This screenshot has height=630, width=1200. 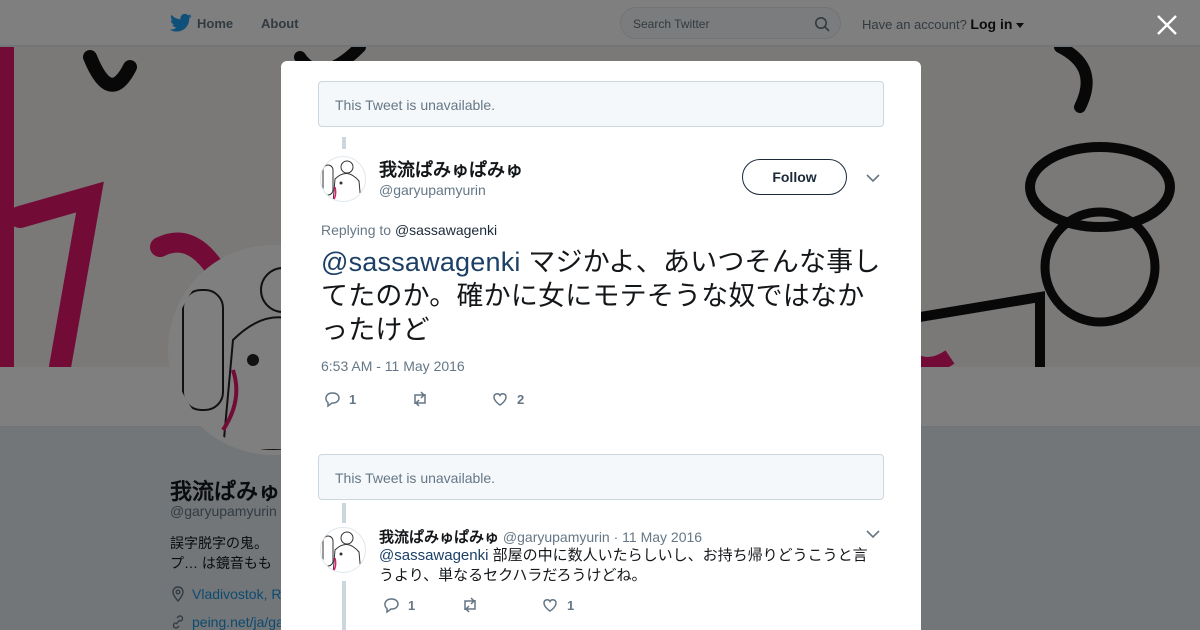 What do you see at coordinates (794, 177) in the screenshot?
I see `follow-button: Follow` at bounding box center [794, 177].